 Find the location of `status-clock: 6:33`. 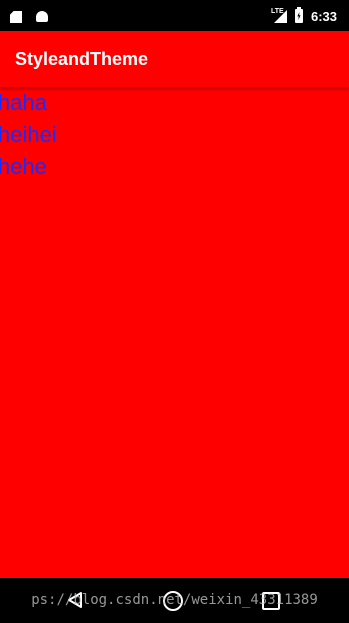

status-clock: 6:33 is located at coordinates (323, 16).